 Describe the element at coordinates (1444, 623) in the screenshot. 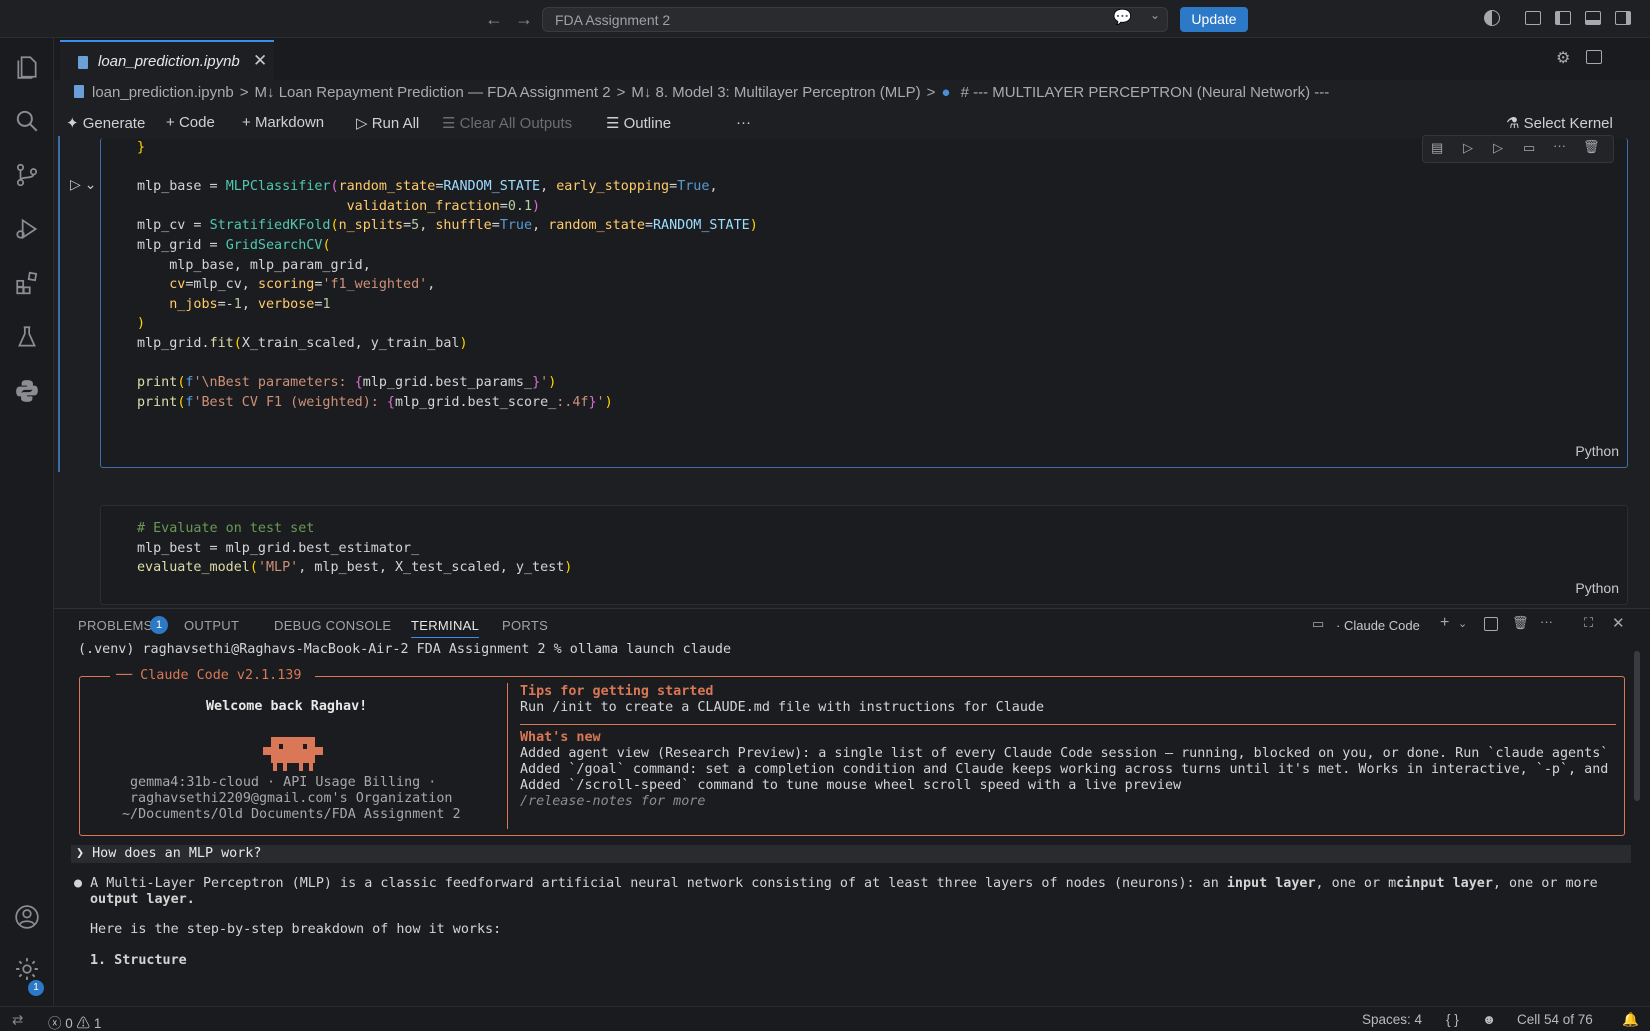

I see `new-terminal-icon: +` at that location.